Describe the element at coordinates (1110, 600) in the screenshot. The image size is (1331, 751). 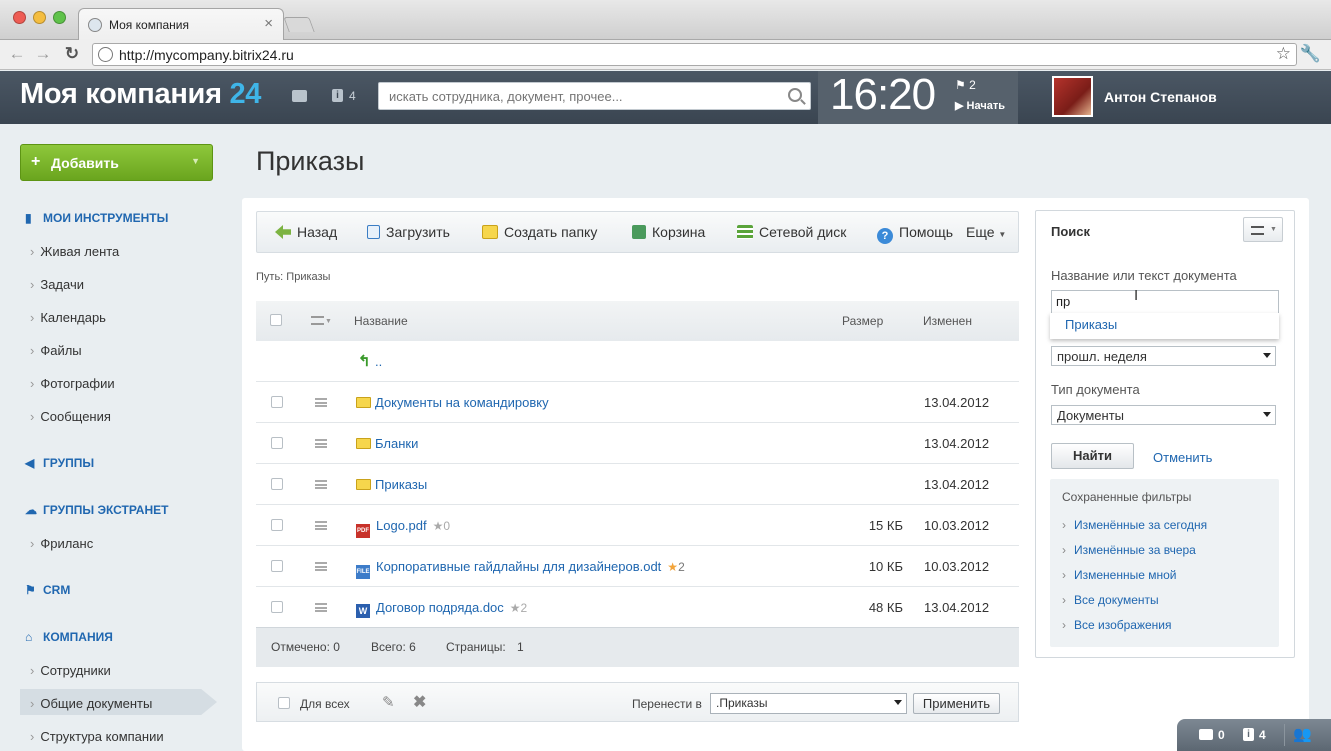
I see `saved-filter-all-docs: Все документы` at that location.